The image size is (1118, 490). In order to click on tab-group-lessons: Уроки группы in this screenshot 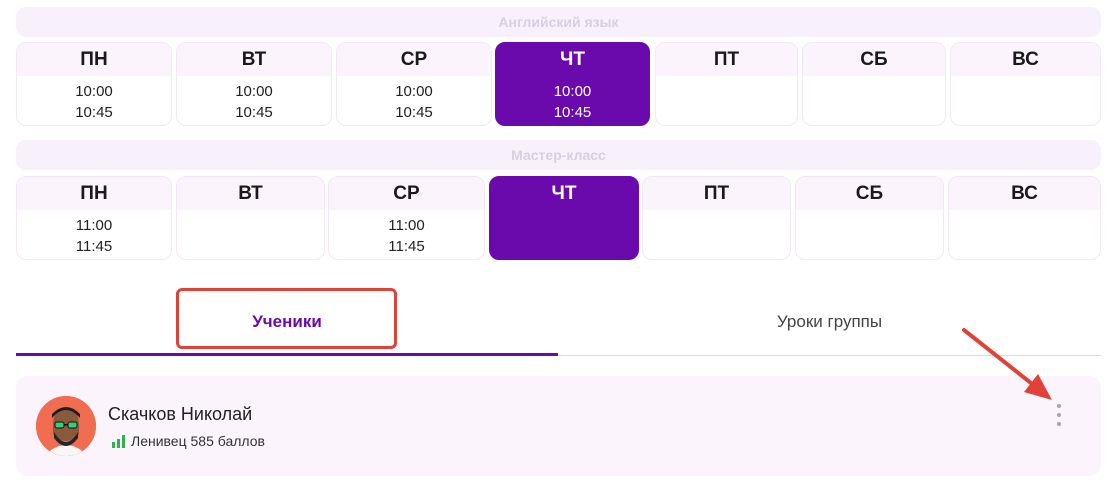, I will do `click(829, 321)`.